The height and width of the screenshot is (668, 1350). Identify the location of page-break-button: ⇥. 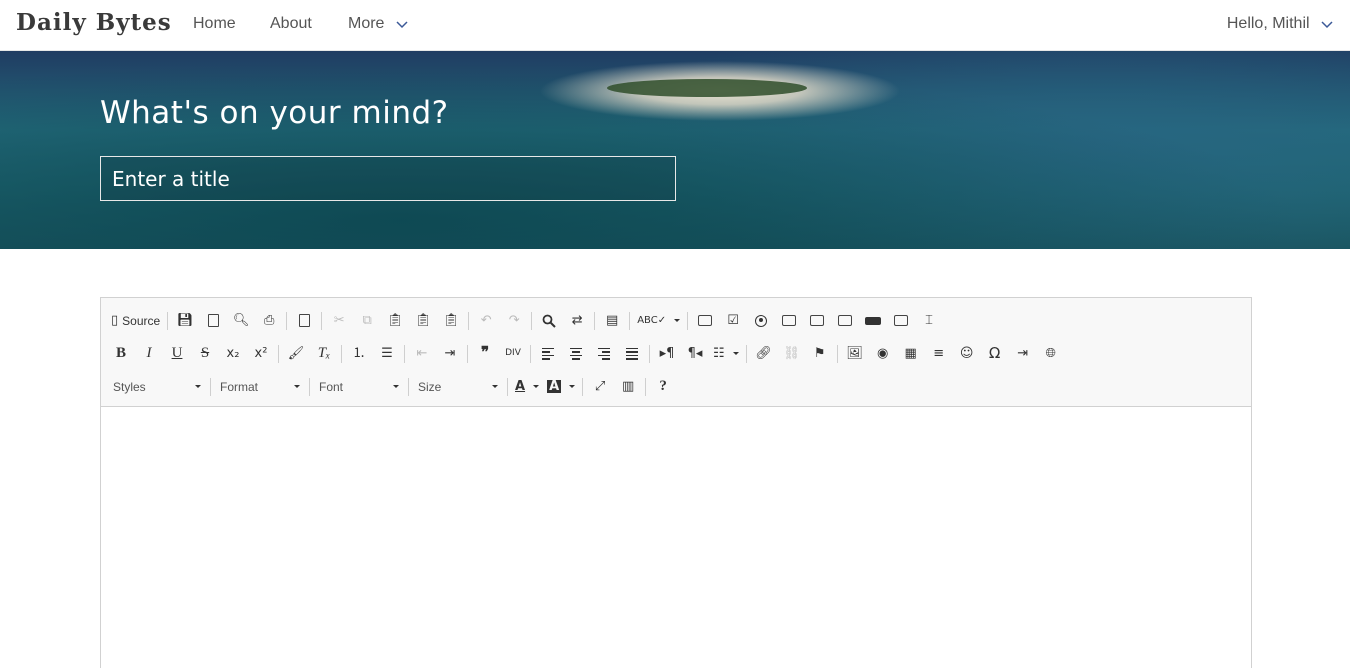
(1023, 354).